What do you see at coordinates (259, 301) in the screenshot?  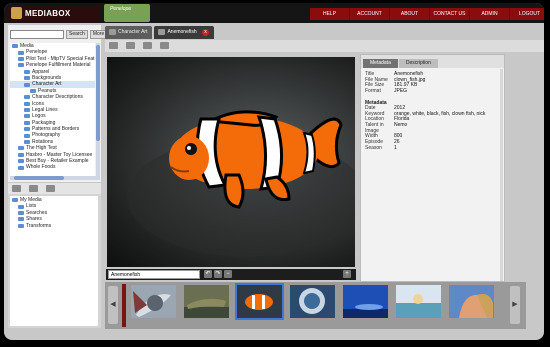 I see `thumb-clownfish` at bounding box center [259, 301].